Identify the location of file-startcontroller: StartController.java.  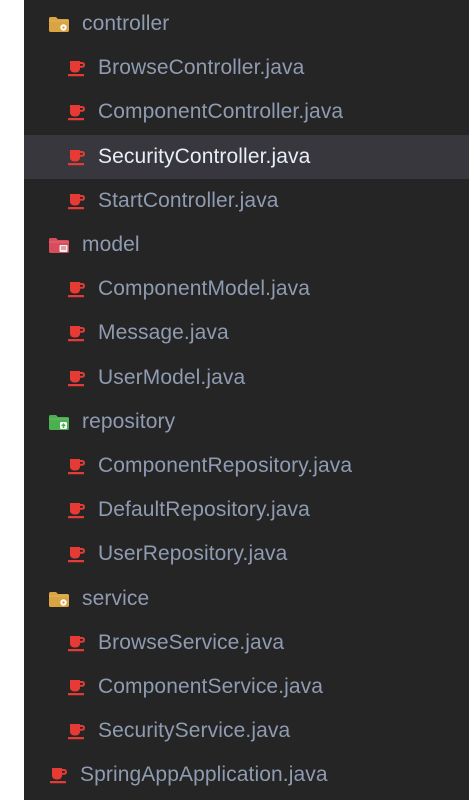
(246, 201).